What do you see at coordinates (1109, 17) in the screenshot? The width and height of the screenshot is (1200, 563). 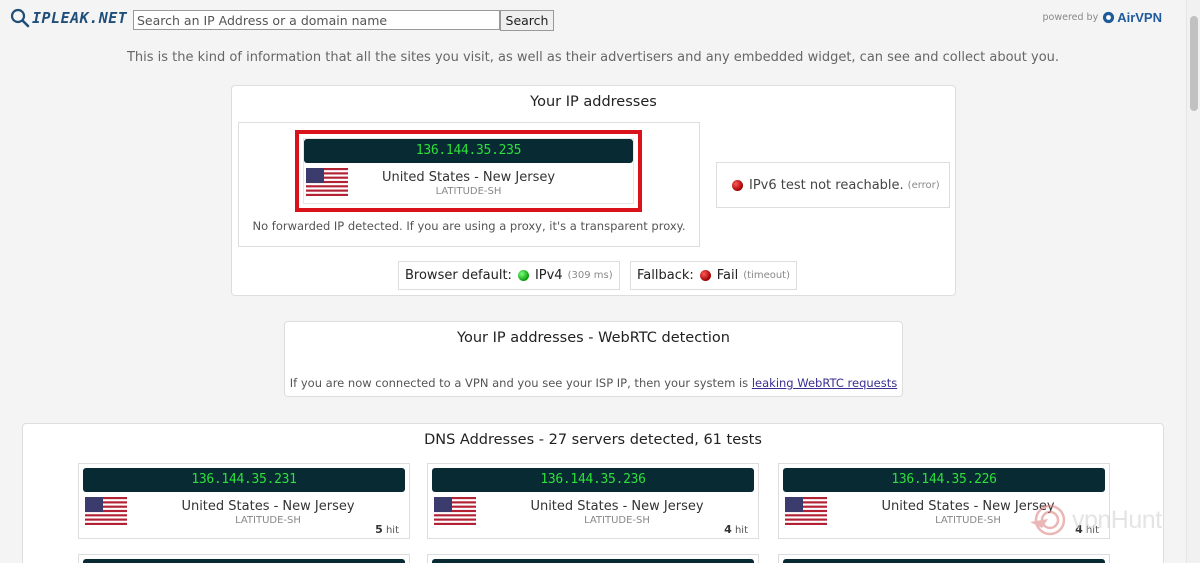 I see `airvpn-logo-icon` at bounding box center [1109, 17].